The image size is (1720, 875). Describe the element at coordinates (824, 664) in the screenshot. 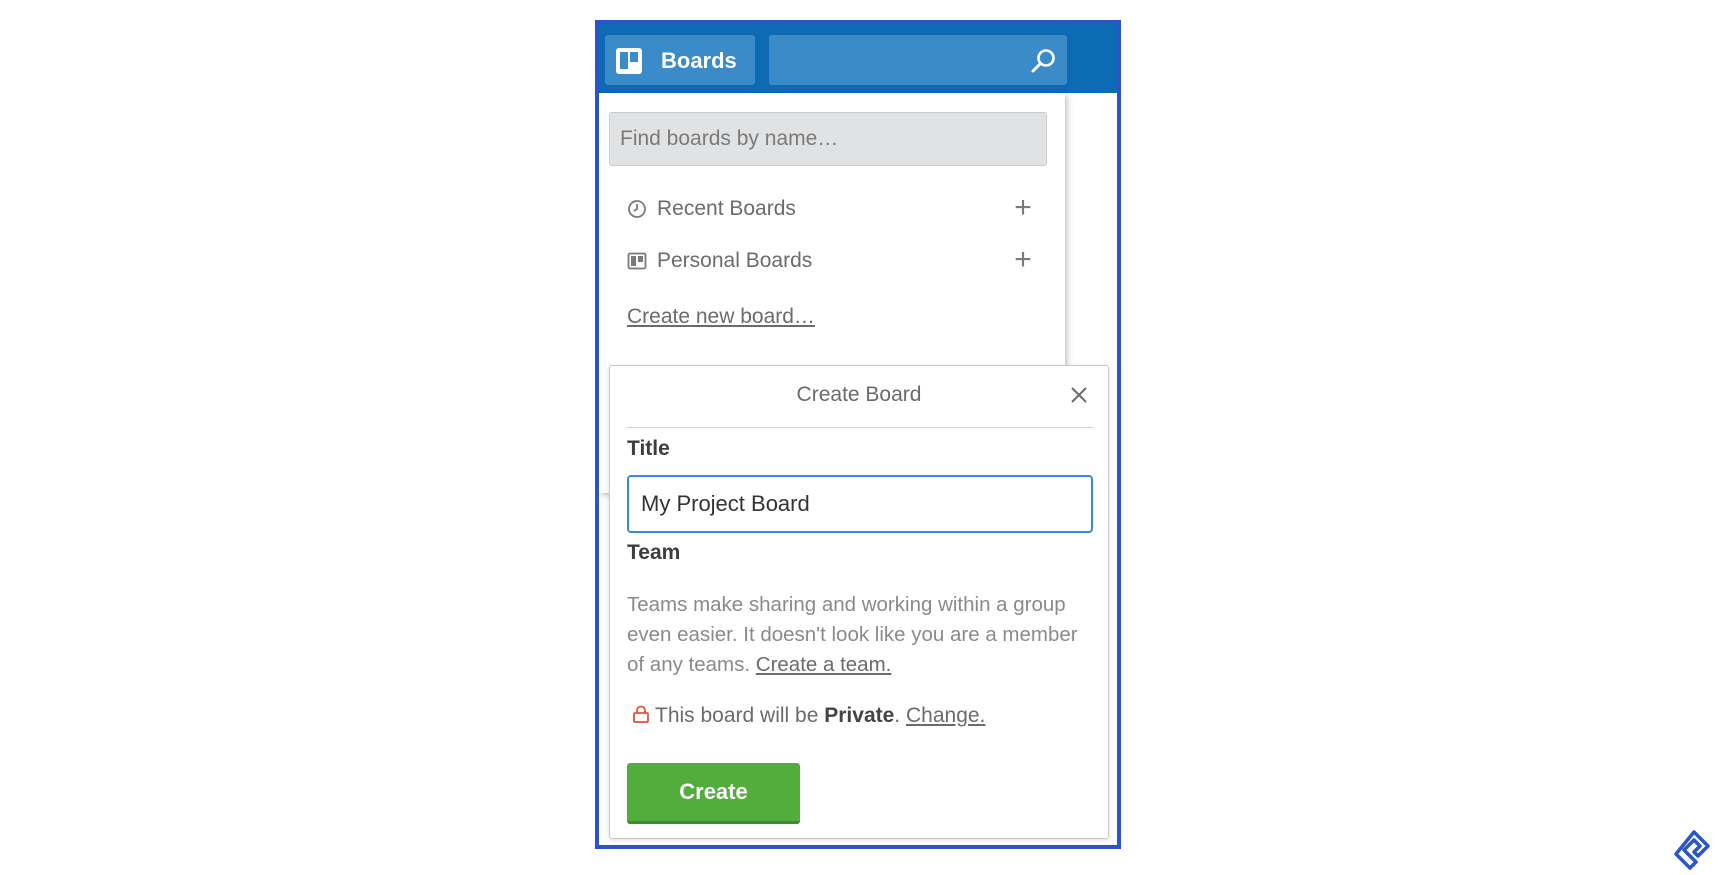

I see `create-team-link: Create a team.` at that location.